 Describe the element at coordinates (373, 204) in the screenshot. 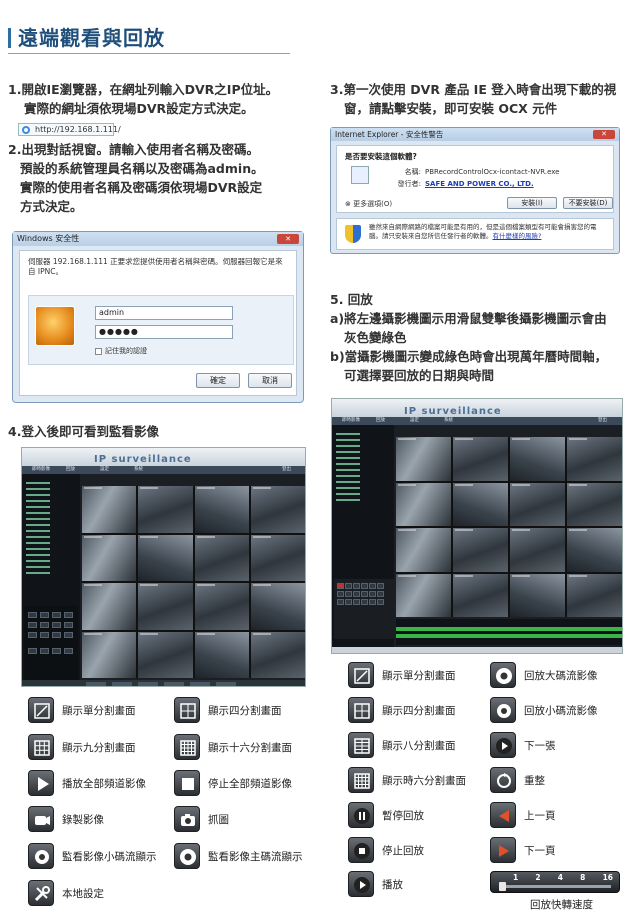

I see `more-options-label: 更多選項(O)` at that location.